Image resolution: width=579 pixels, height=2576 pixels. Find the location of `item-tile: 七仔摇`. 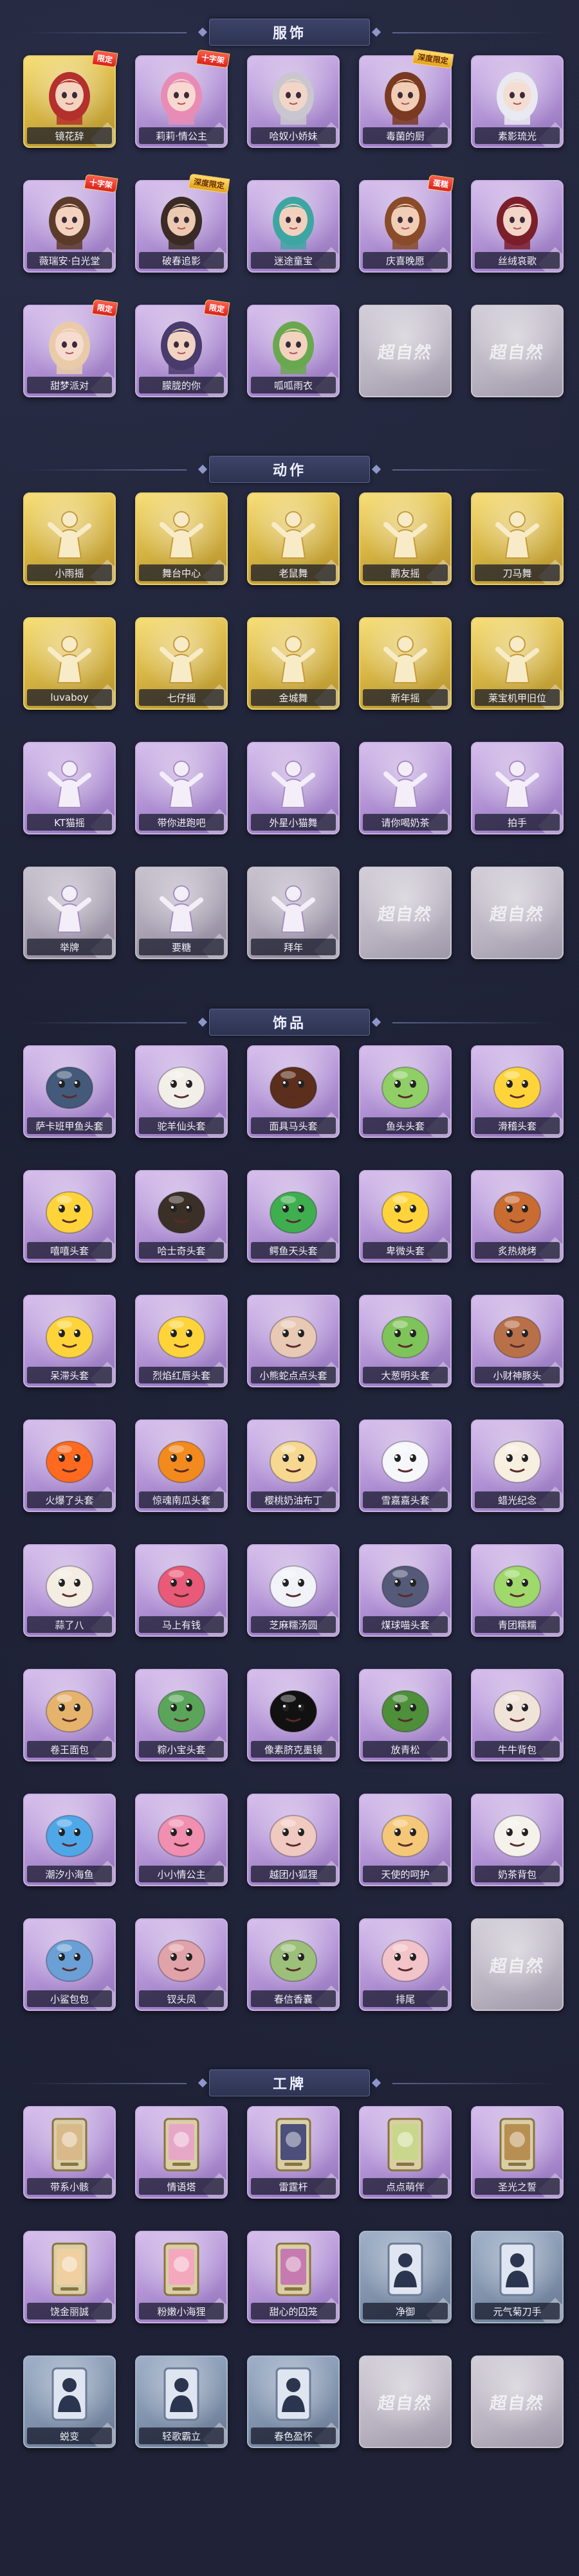

item-tile: 七仔摇 is located at coordinates (181, 663).